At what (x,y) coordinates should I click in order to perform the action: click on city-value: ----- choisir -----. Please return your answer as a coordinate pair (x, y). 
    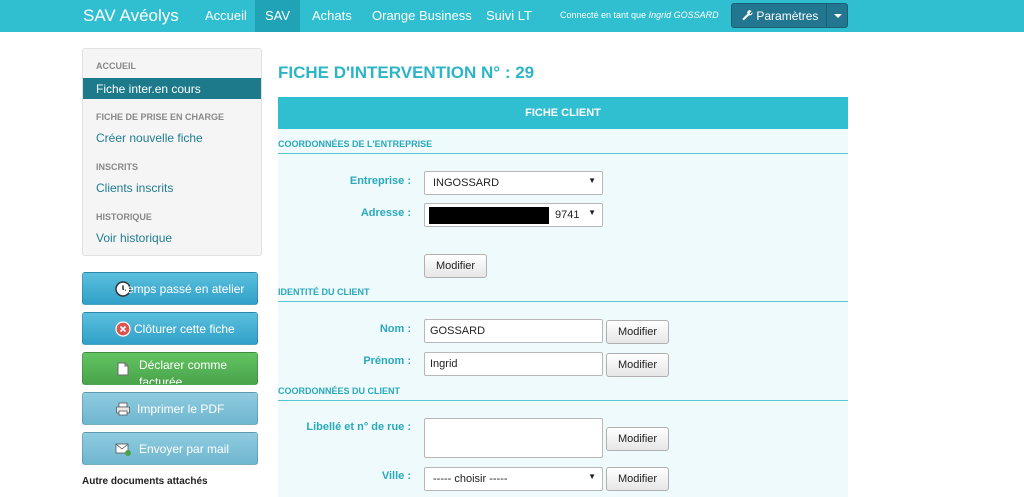
    Looking at the image, I should click on (470, 479).